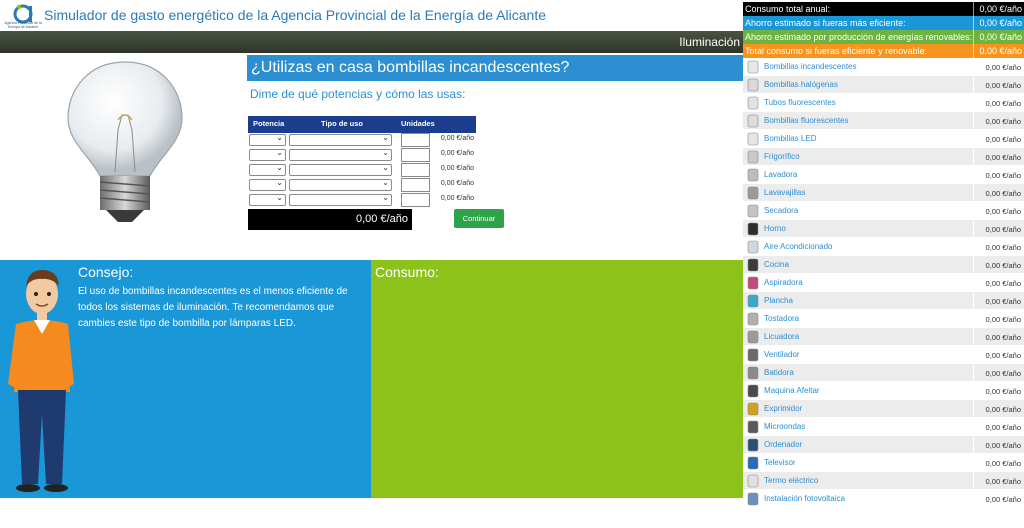 This screenshot has width=1024, height=528. What do you see at coordinates (883, 85) in the screenshot?
I see `appliance-row: Bombillas halógenas 0,00 €/año` at bounding box center [883, 85].